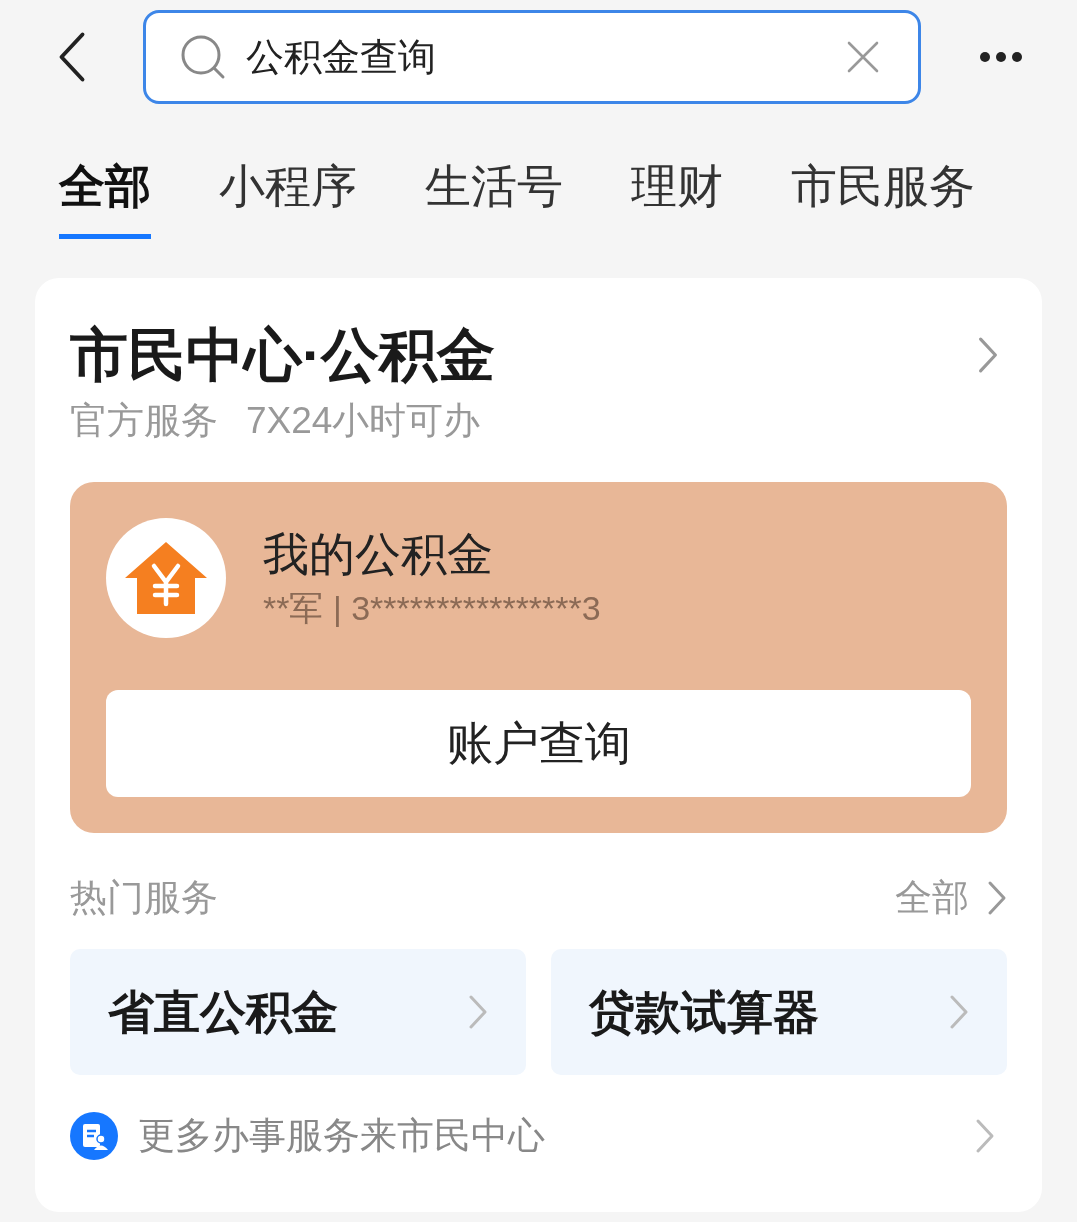 This screenshot has height=1222, width=1077. What do you see at coordinates (494, 198) in the screenshot?
I see `tab: 生活号` at bounding box center [494, 198].